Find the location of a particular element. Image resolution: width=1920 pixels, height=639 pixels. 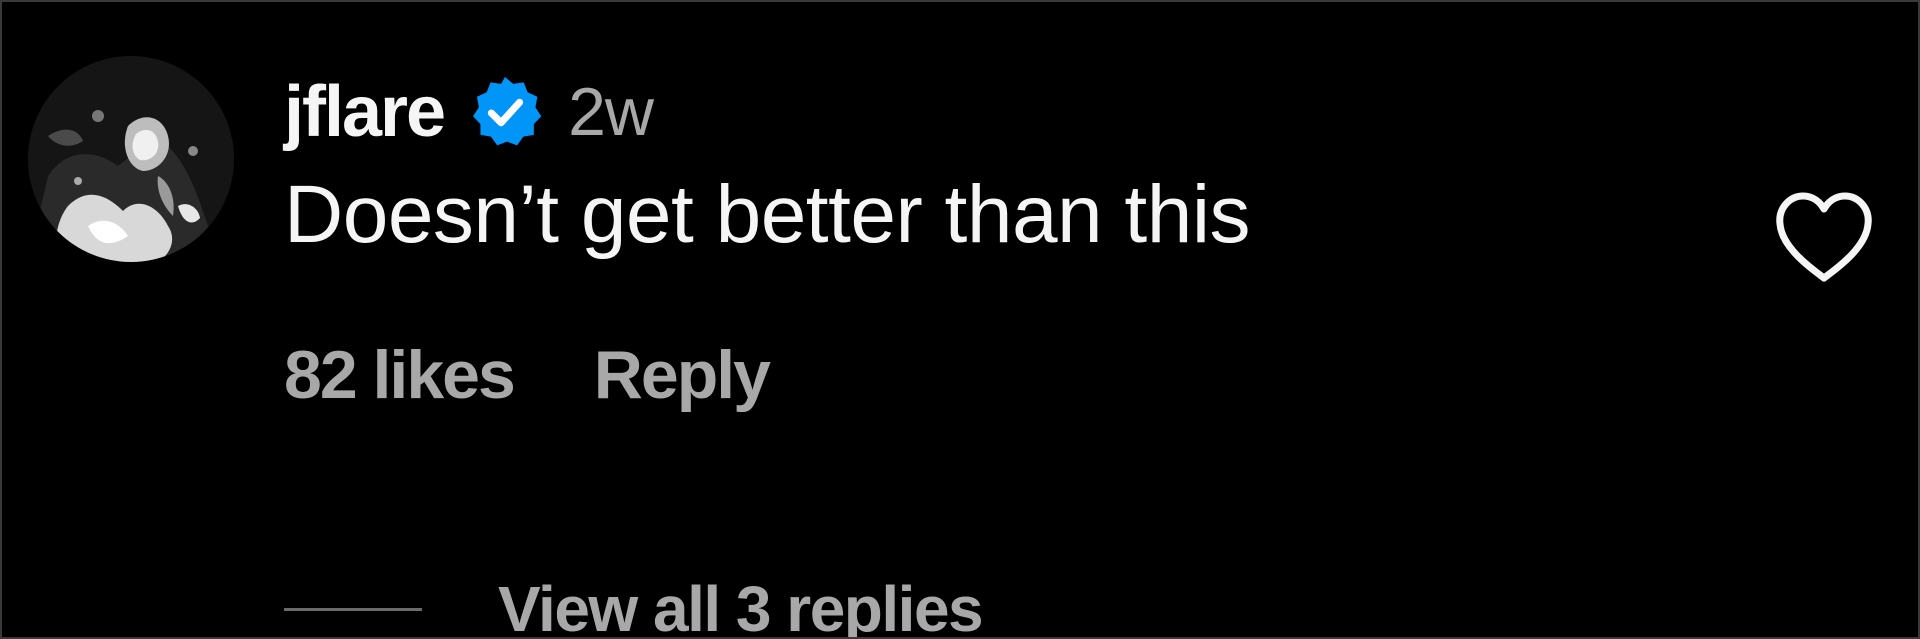

heart-outline-icon is located at coordinates (1824, 237).